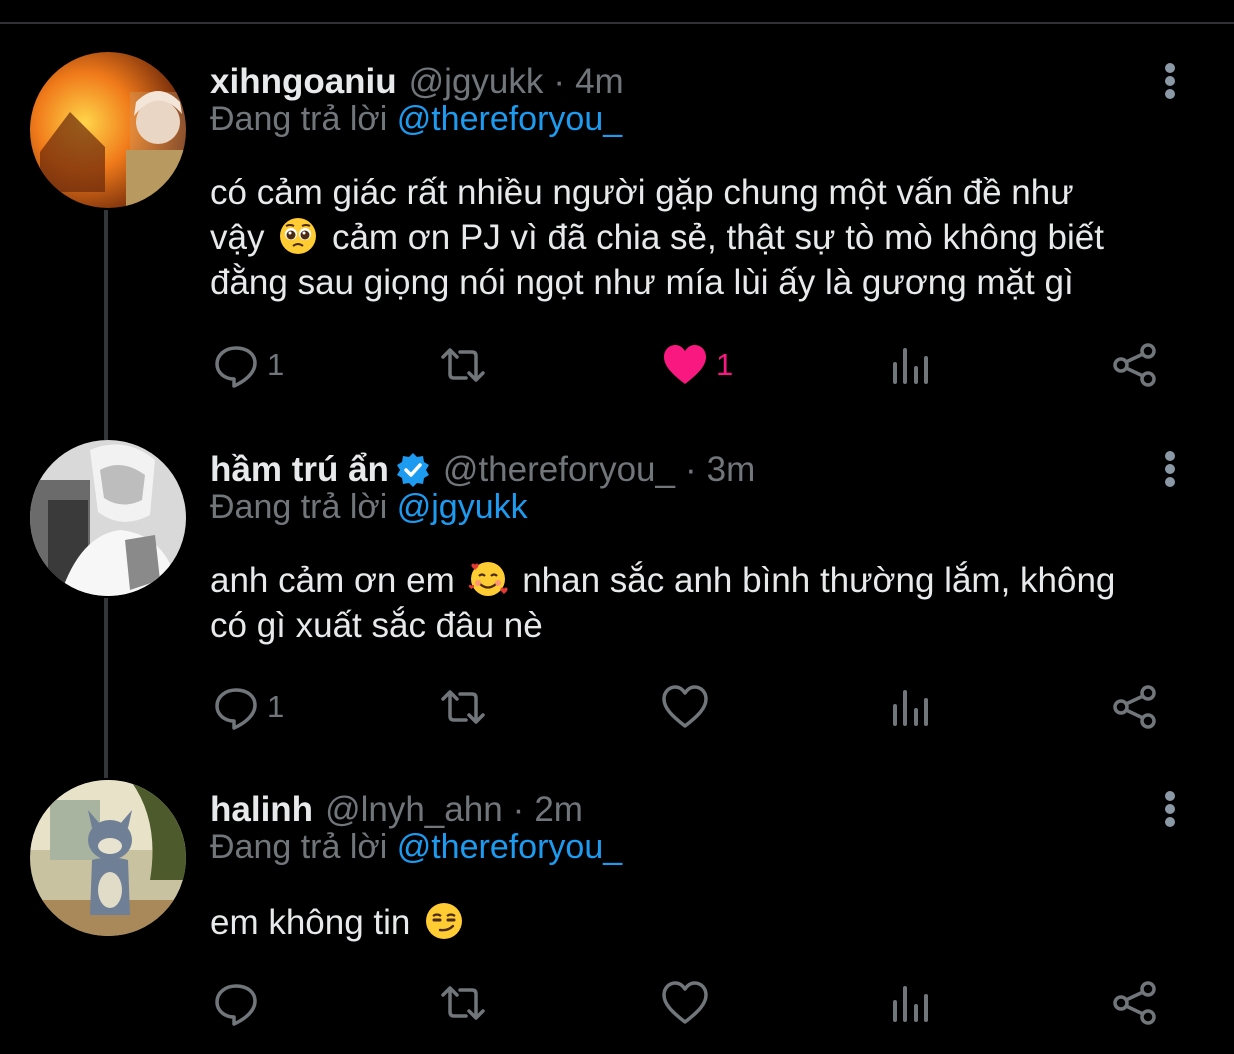 The height and width of the screenshot is (1054, 1234). Describe the element at coordinates (558, 810) in the screenshot. I see `timestamp: 2m` at that location.